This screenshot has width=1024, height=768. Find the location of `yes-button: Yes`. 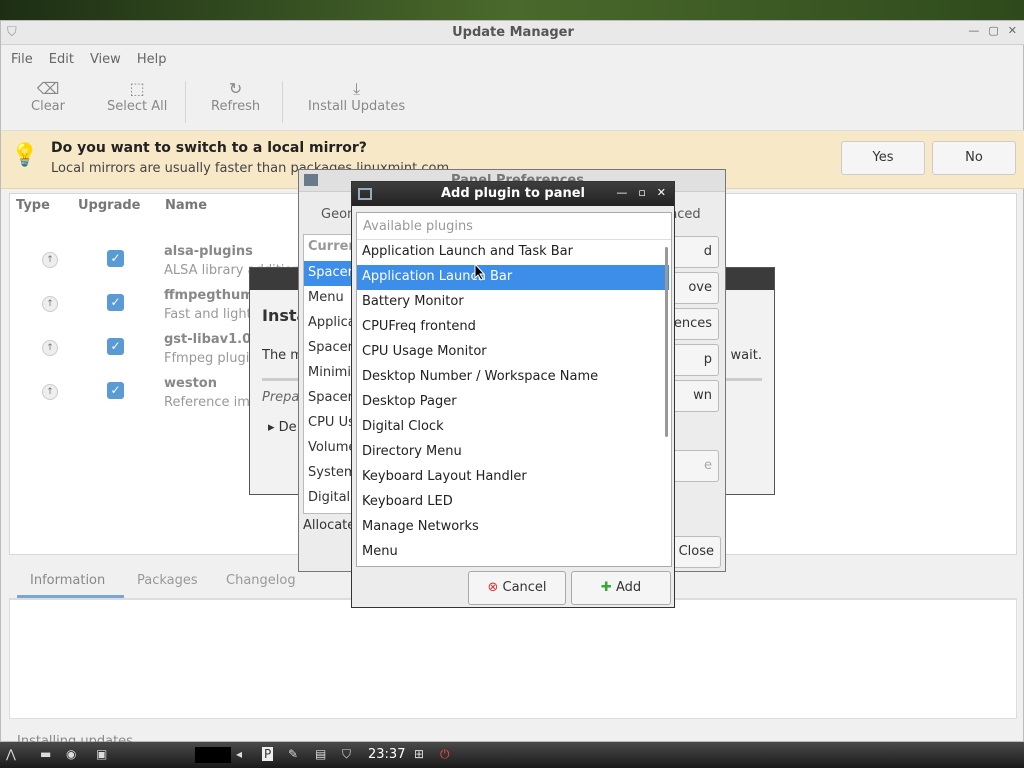

yes-button: Yes is located at coordinates (883, 158).